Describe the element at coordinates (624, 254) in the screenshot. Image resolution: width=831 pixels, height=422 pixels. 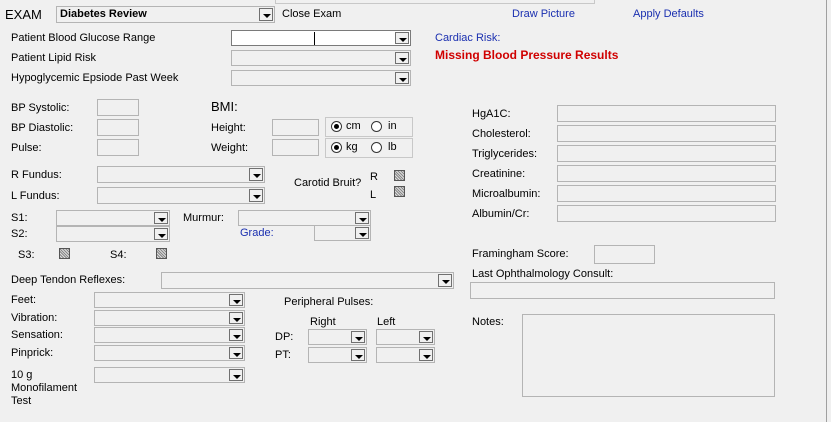
I see `framingham-field` at that location.